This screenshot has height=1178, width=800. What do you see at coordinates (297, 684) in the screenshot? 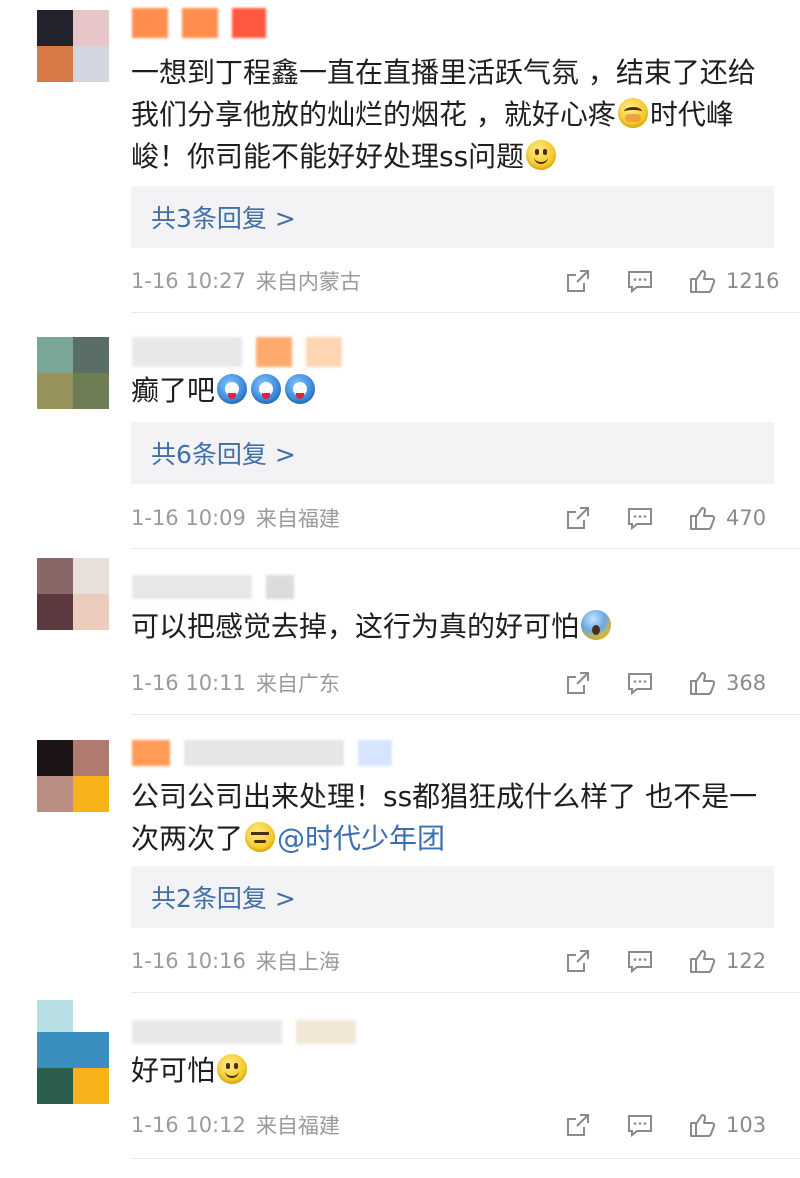
I see `comment-location: 来自广东` at bounding box center [297, 684].